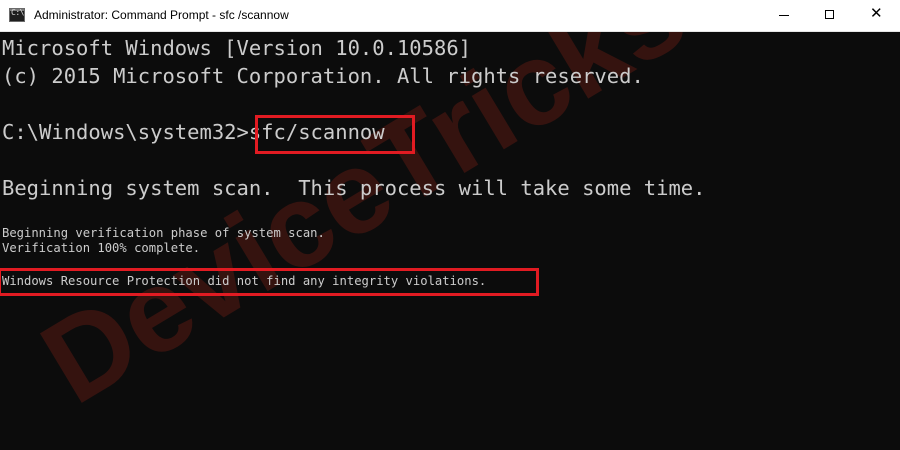  Describe the element at coordinates (335, 134) in the screenshot. I see `command-highlight-box` at that location.